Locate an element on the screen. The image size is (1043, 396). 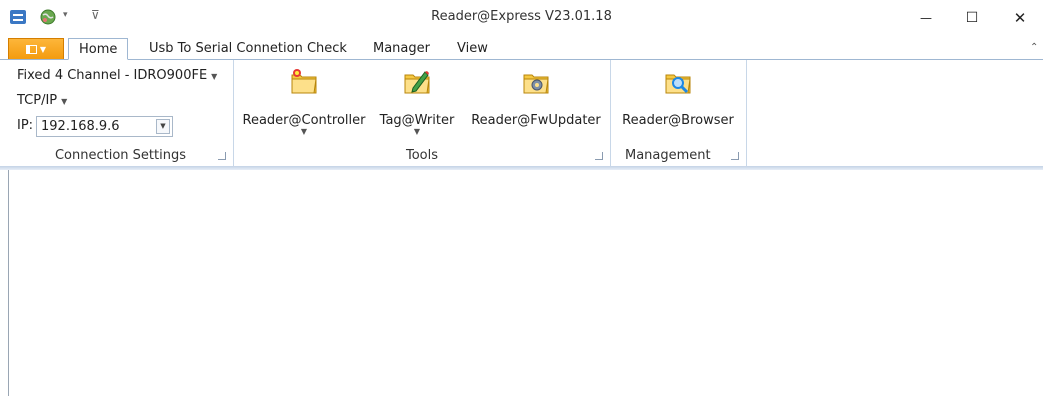
reader-fwupdater-label: Reader@FwUpdater is located at coordinates (536, 120).